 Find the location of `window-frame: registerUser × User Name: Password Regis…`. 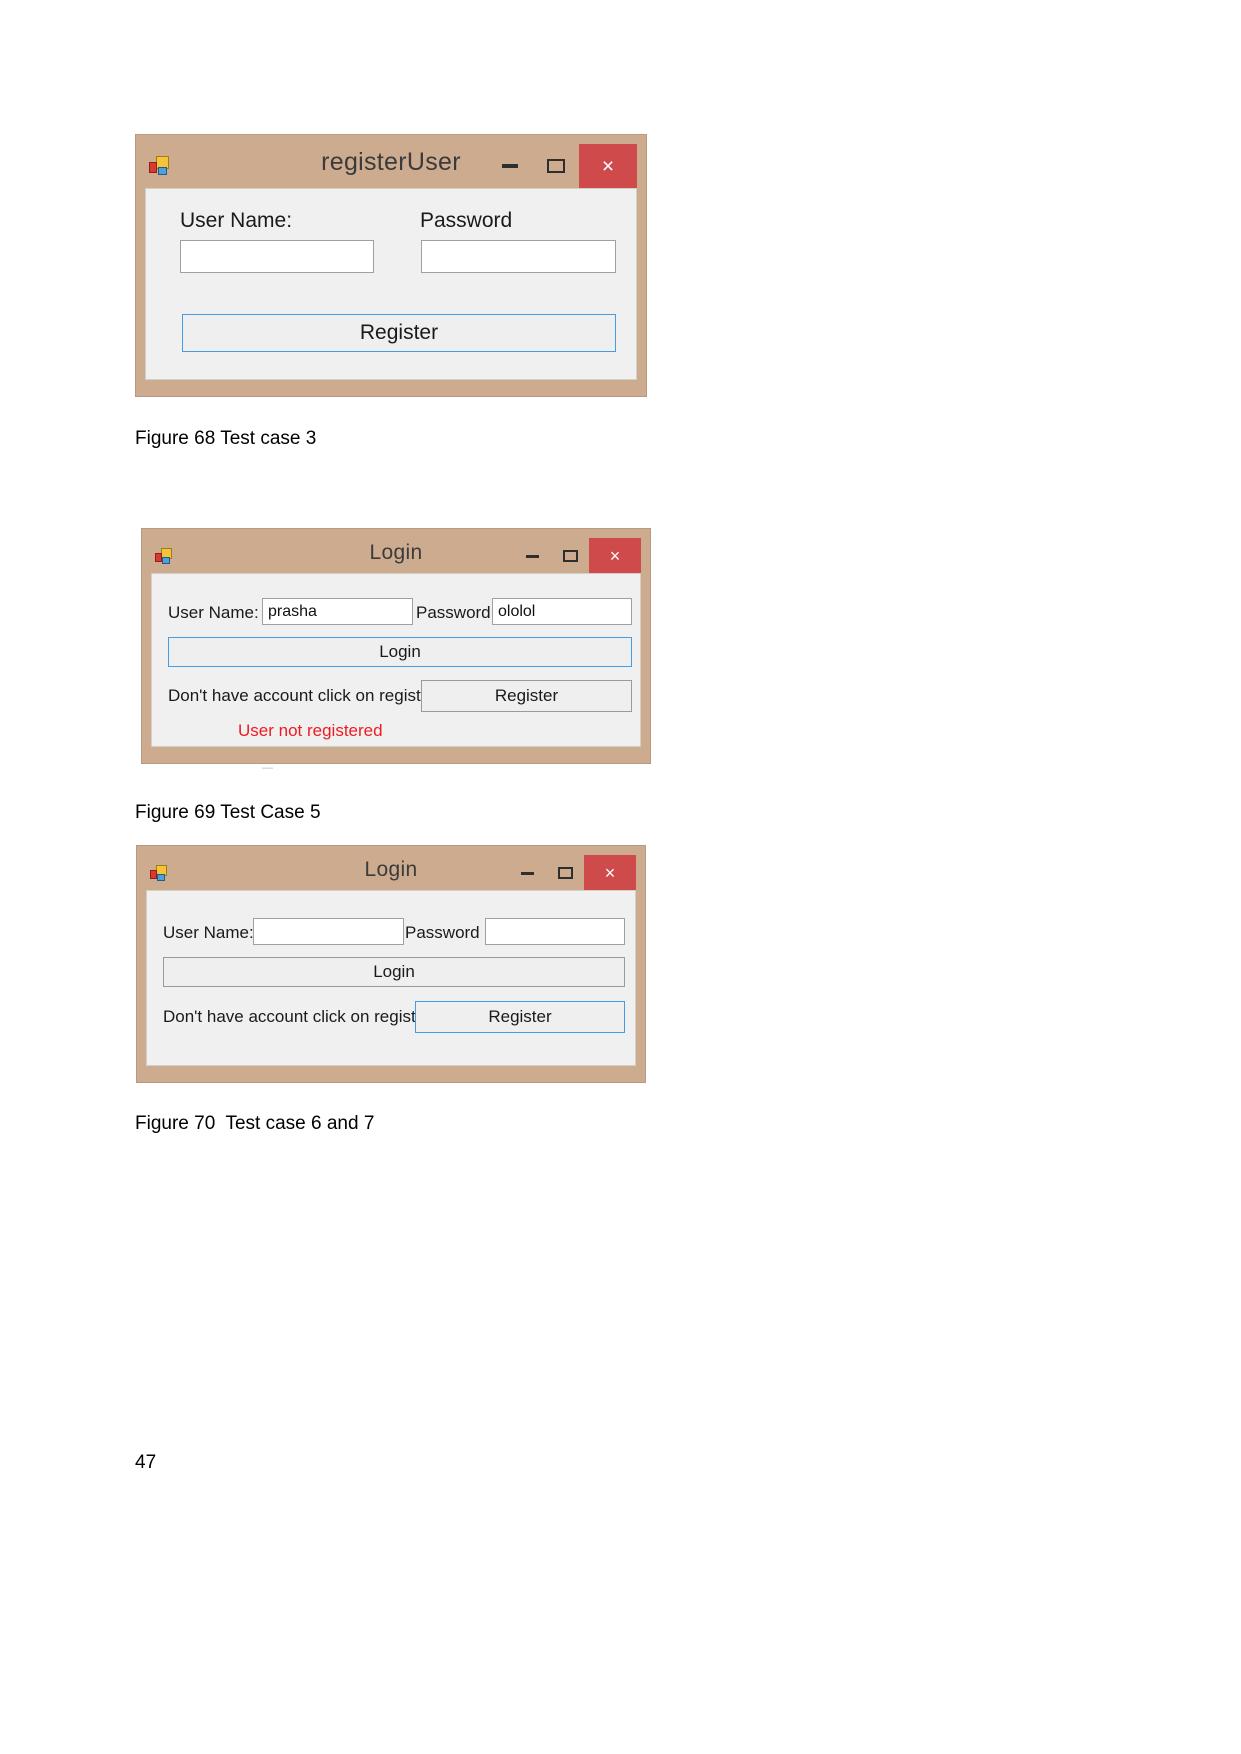

window-frame: registerUser × User Name: Password Regis… is located at coordinates (391, 265).